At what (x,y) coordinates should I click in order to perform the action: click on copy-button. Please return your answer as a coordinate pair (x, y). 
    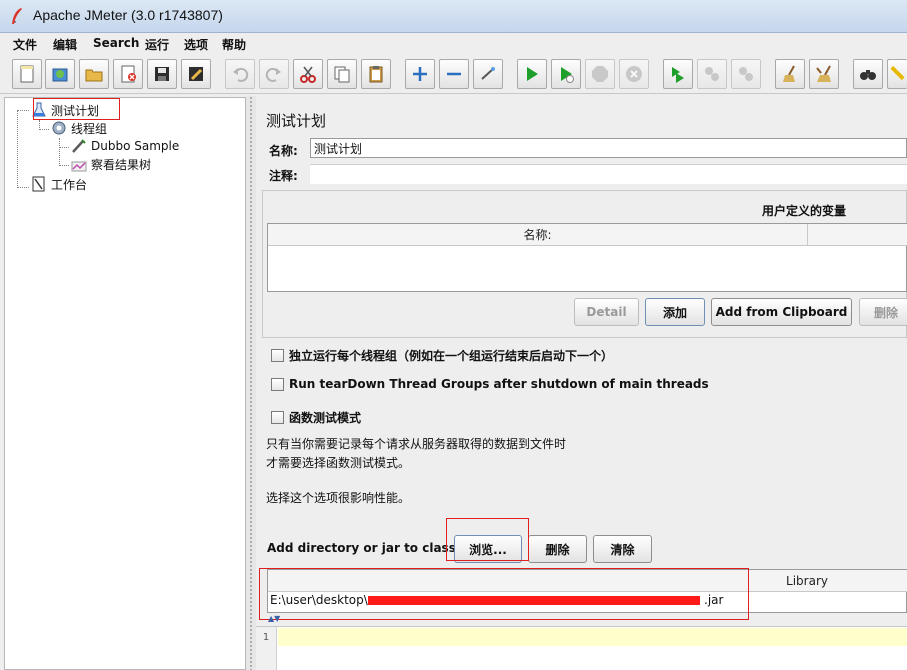
    Looking at the image, I should click on (342, 74).